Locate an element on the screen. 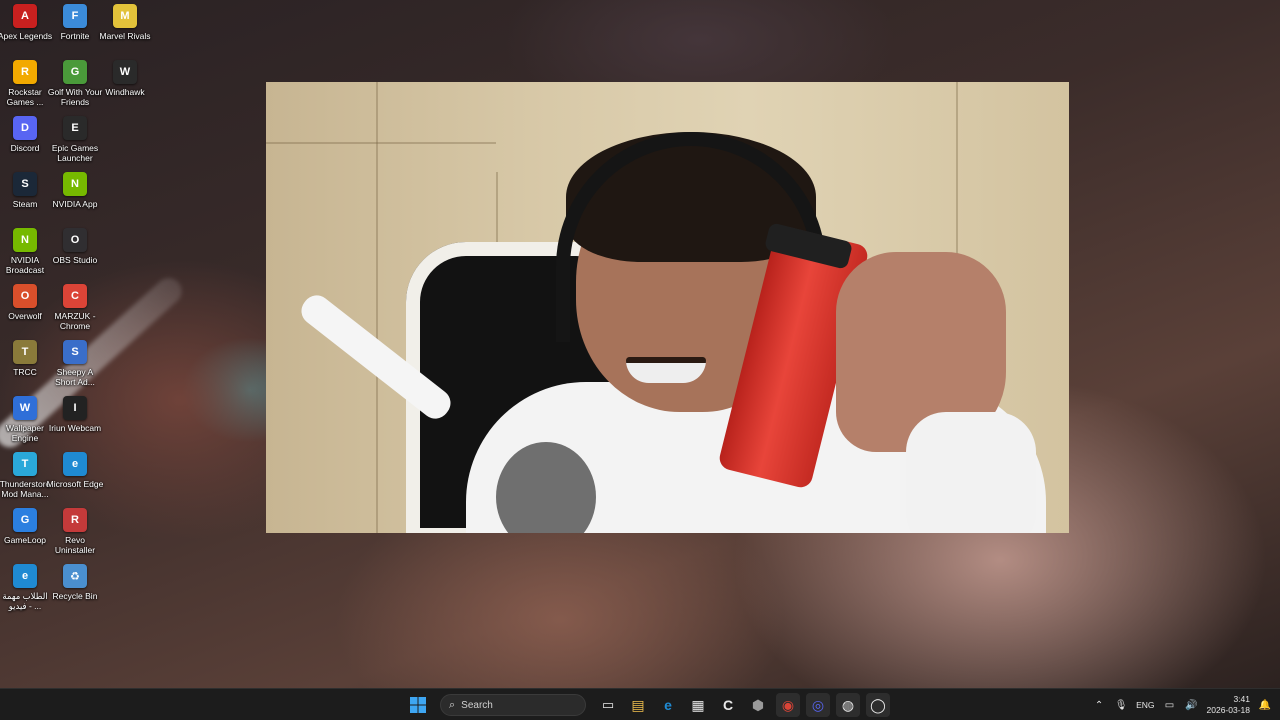 The height and width of the screenshot is (720, 1280). iriun-webcam-icon: I is located at coordinates (75, 408).